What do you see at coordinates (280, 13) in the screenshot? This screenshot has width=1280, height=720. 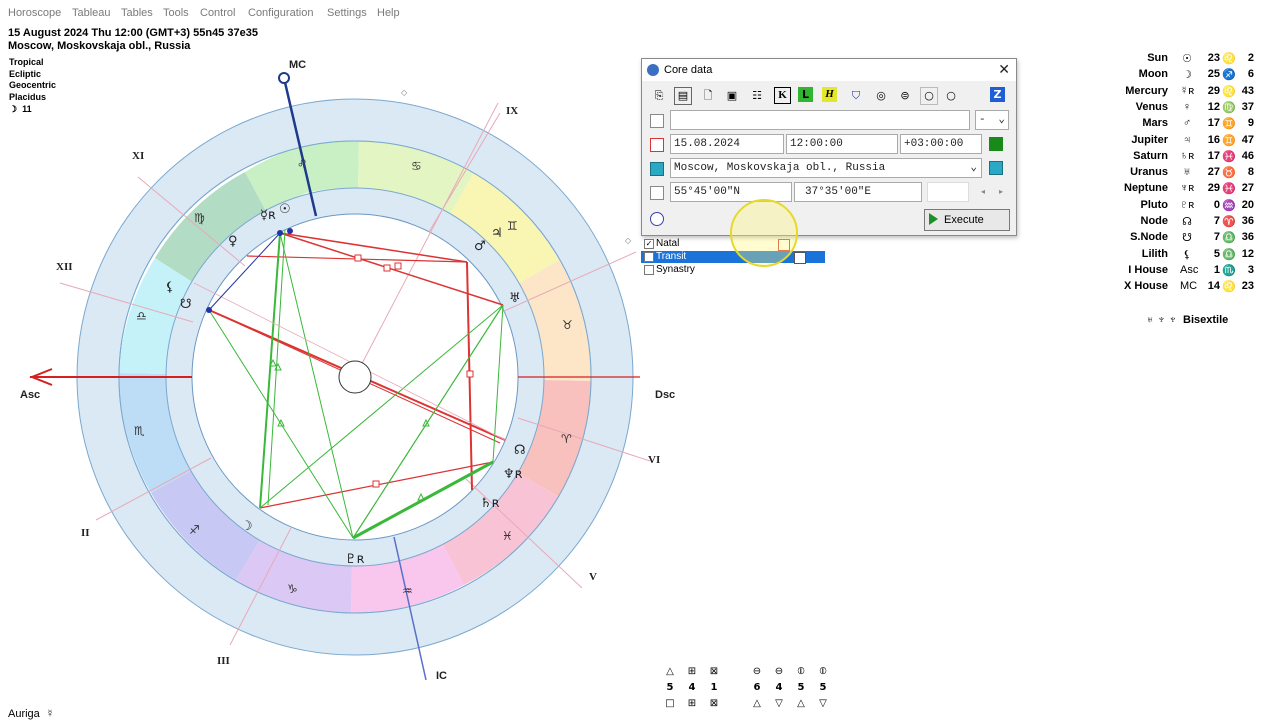 I see `menu-configuration: Configuration` at bounding box center [280, 13].